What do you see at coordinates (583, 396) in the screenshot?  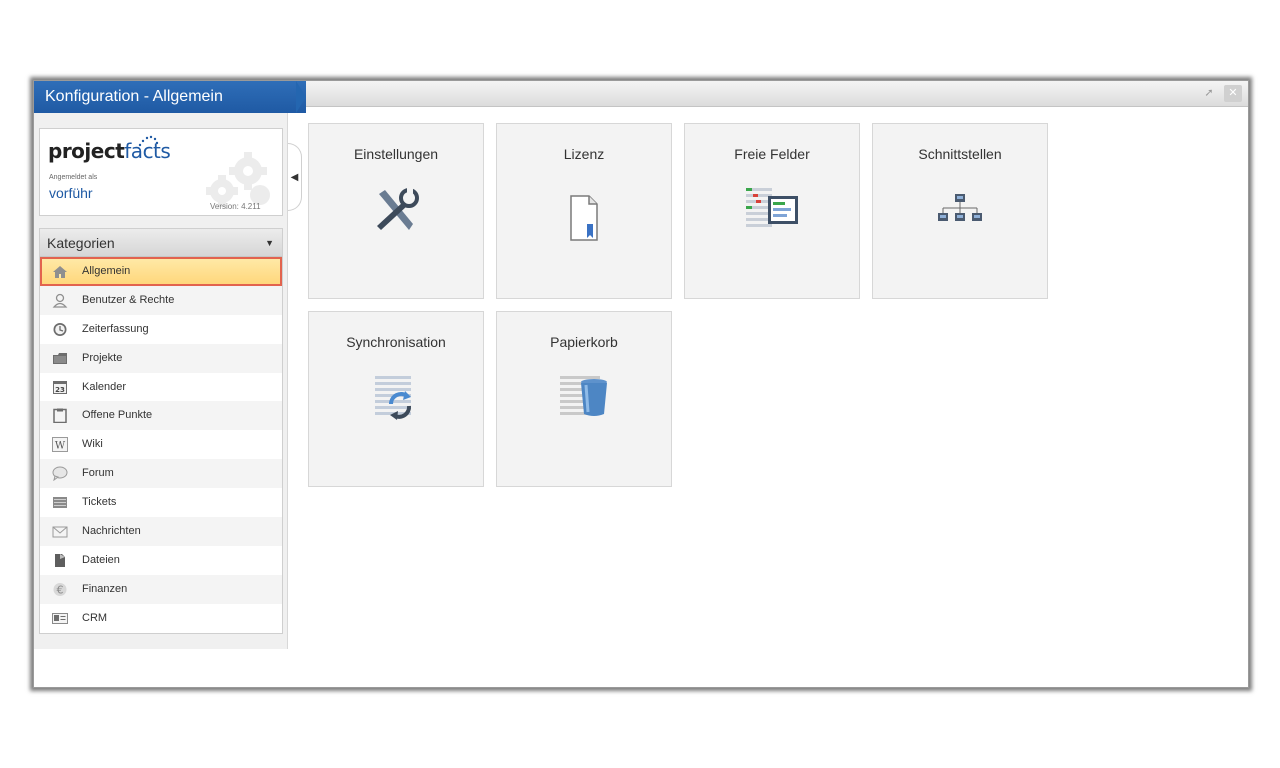 I see `trash-icon` at bounding box center [583, 396].